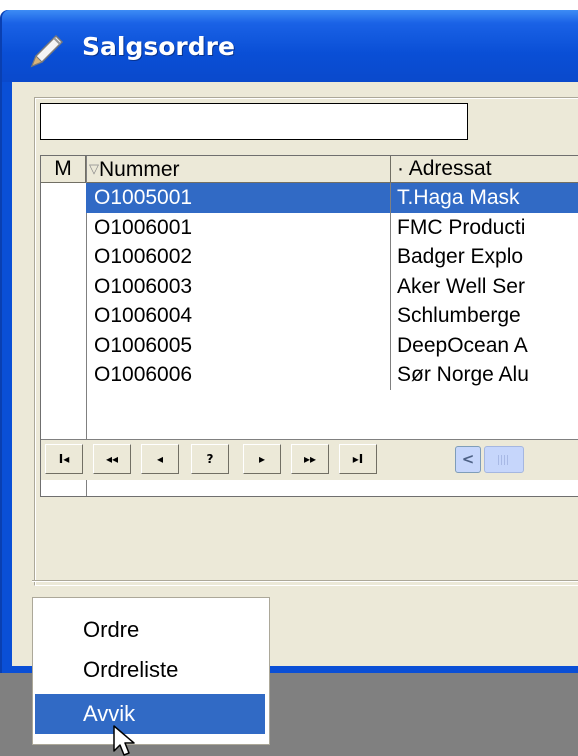 The width and height of the screenshot is (578, 756). I want to click on cell-adressat: Schlumberge, so click(459, 315).